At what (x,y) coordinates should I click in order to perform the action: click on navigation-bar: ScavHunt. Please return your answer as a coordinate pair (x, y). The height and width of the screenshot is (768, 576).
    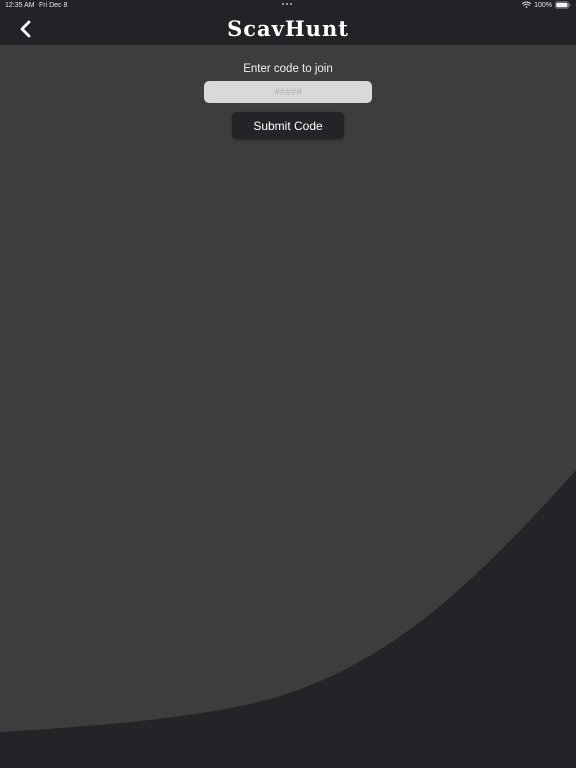
    Looking at the image, I should click on (288, 28).